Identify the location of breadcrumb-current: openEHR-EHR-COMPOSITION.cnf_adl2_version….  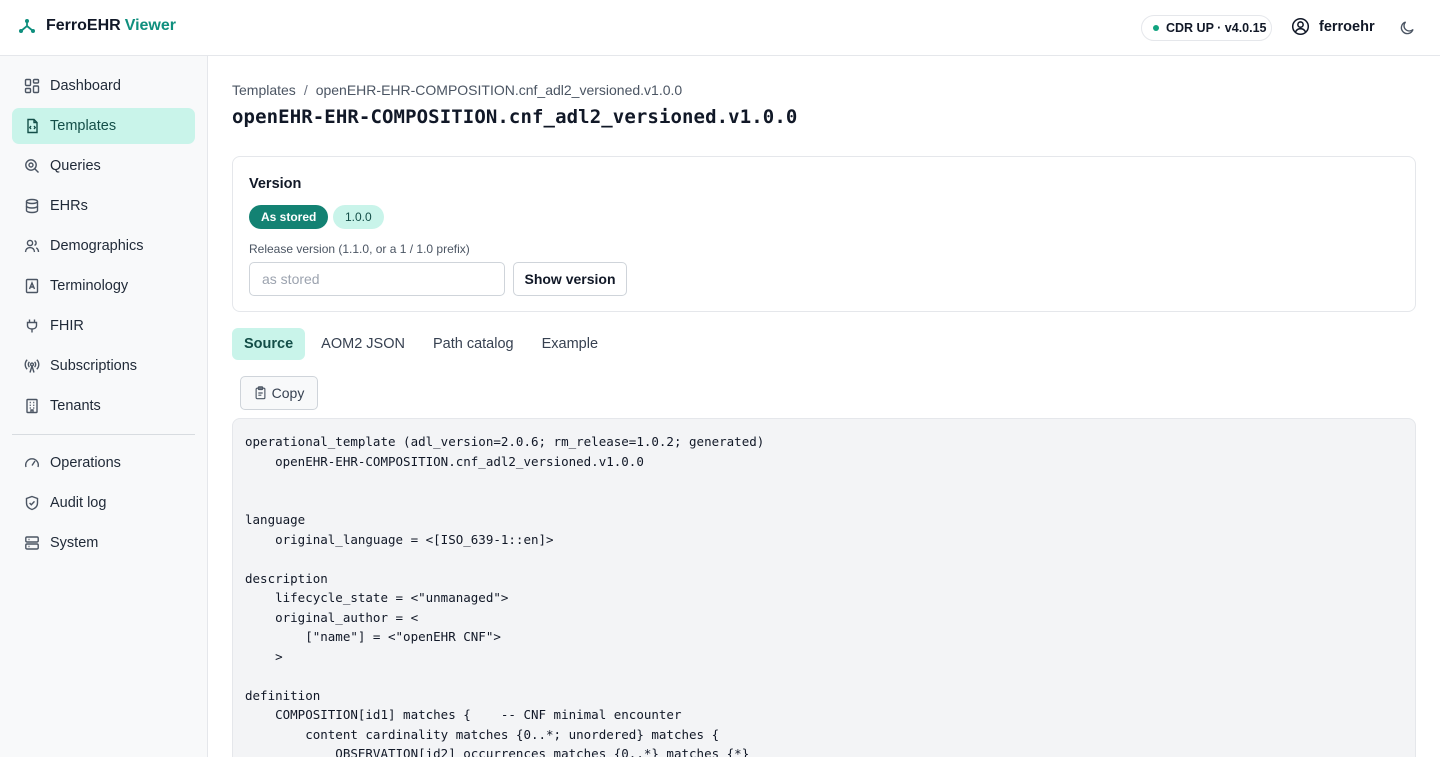
(499, 90).